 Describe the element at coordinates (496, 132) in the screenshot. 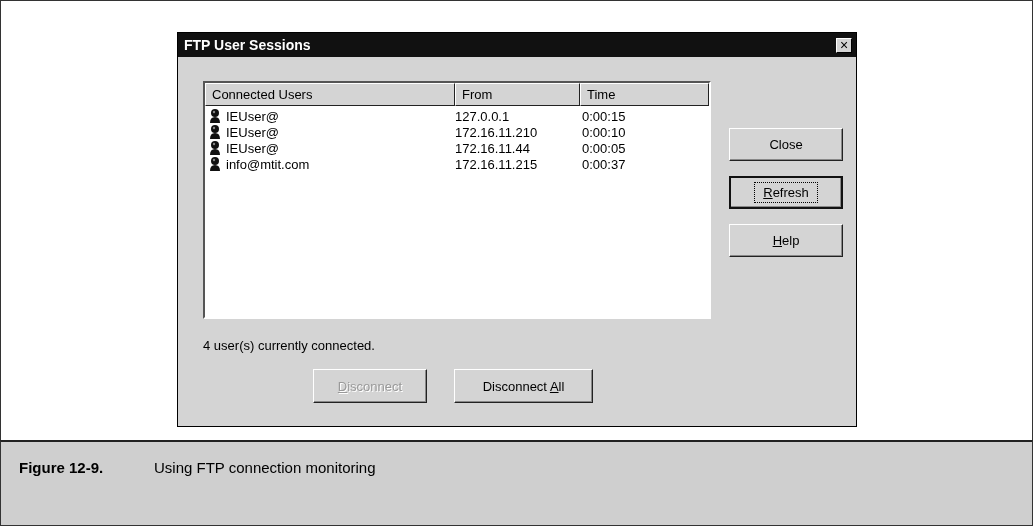

I see `table-cell: 172.16.11.210` at that location.